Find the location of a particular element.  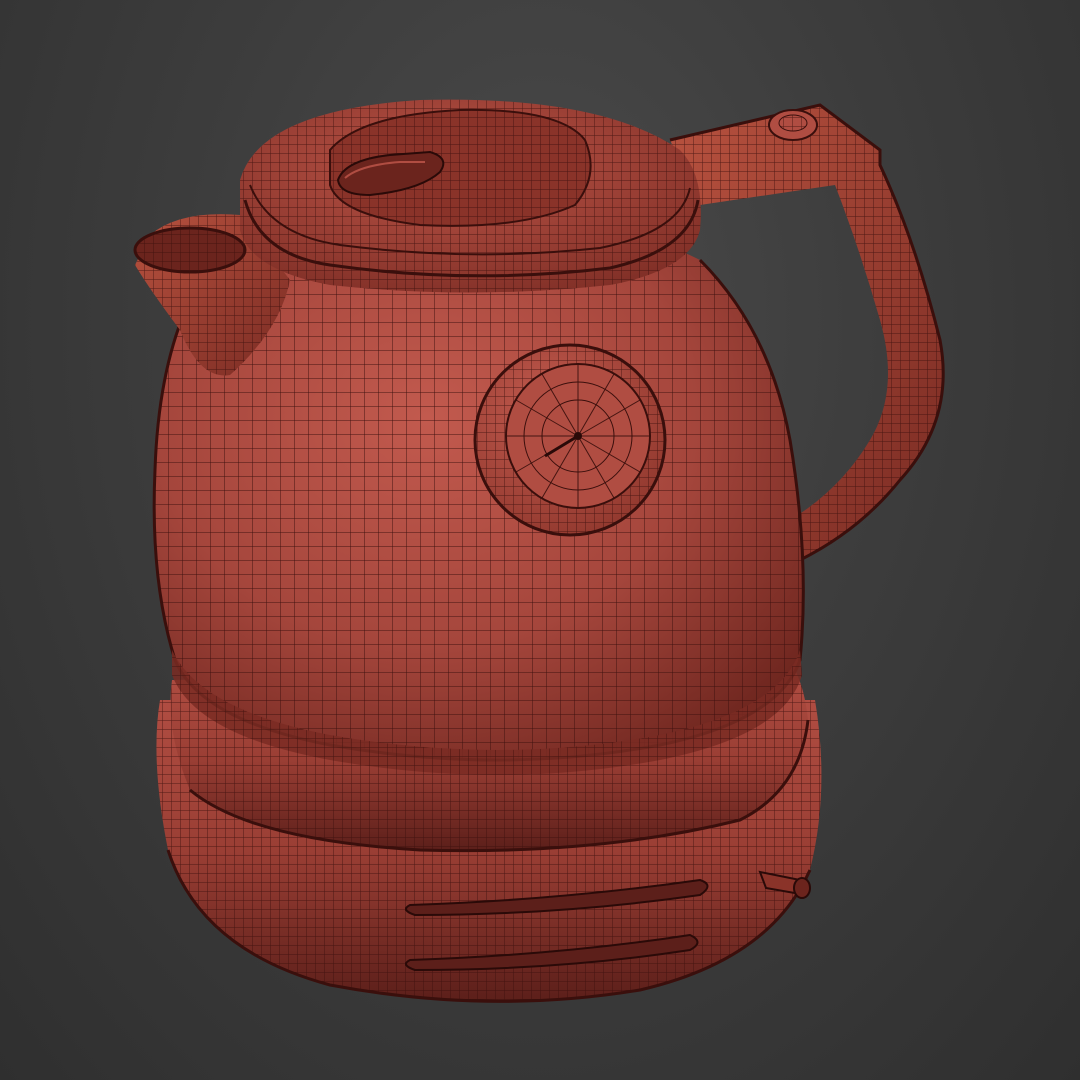

thermometer-gauge is located at coordinates (570, 440).